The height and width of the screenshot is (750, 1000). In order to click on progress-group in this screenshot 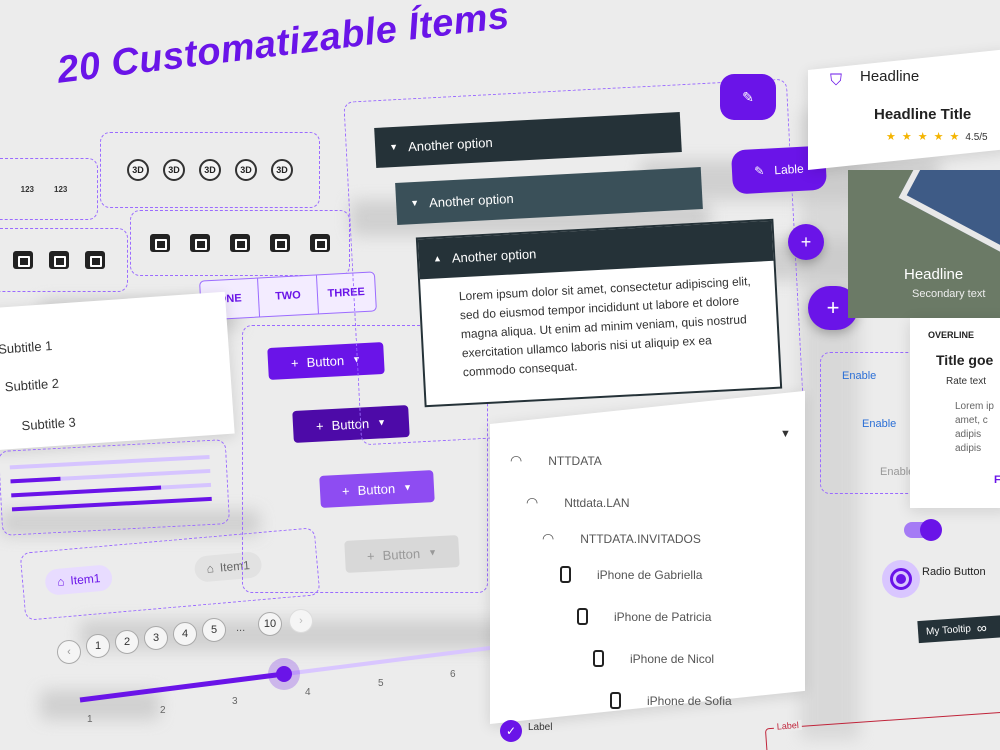, I will do `click(115, 487)`.